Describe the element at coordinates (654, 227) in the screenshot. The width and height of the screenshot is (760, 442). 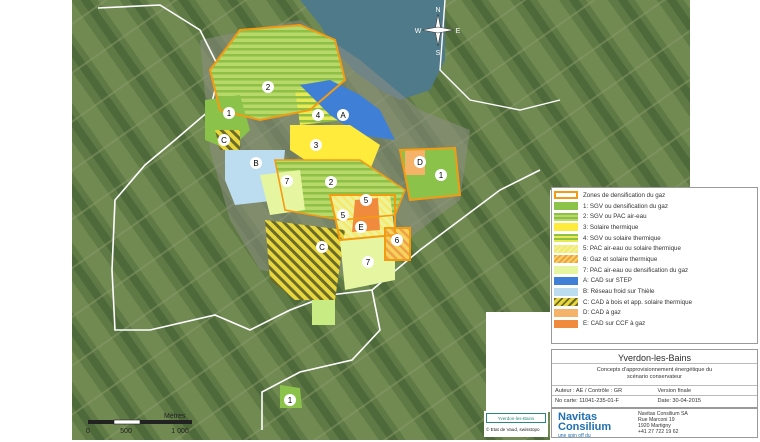
I see `legend-item: 3: Solaire thermique` at that location.